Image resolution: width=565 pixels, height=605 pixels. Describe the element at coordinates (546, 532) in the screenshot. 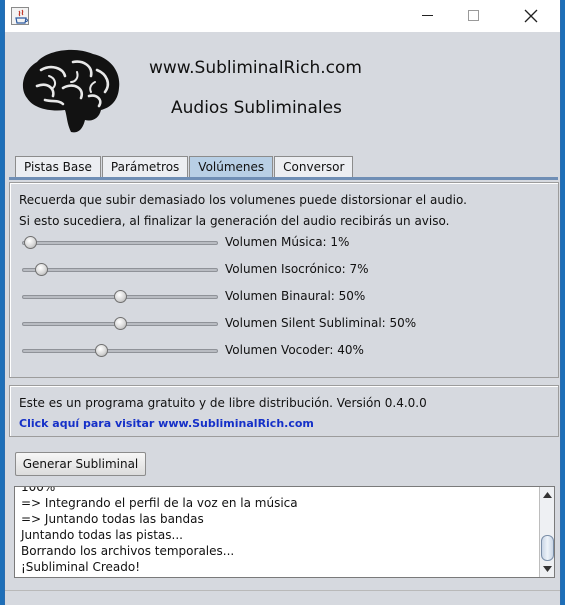

I see `log-scrollbar` at that location.